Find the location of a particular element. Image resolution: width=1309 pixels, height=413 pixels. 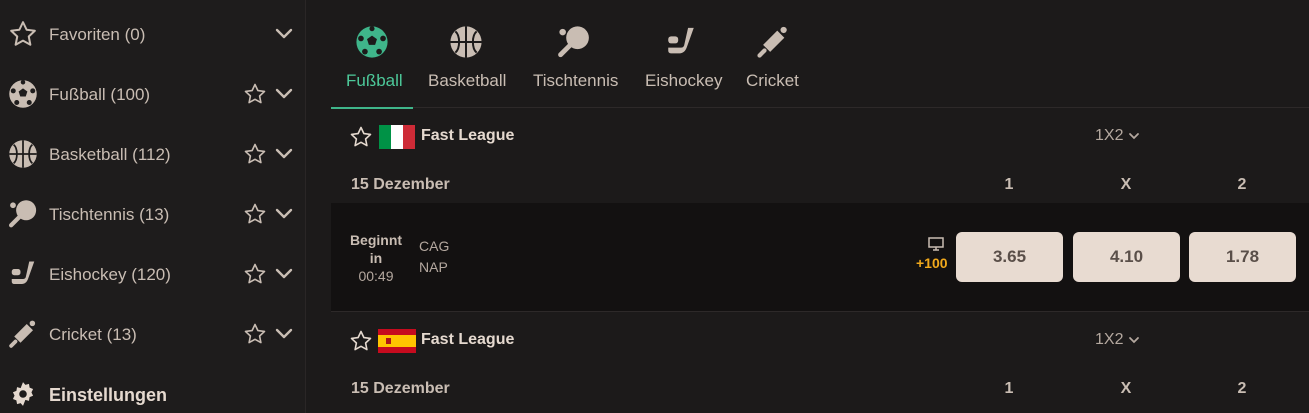

sidebar-item-label: Eishockey (120) is located at coordinates (110, 274).